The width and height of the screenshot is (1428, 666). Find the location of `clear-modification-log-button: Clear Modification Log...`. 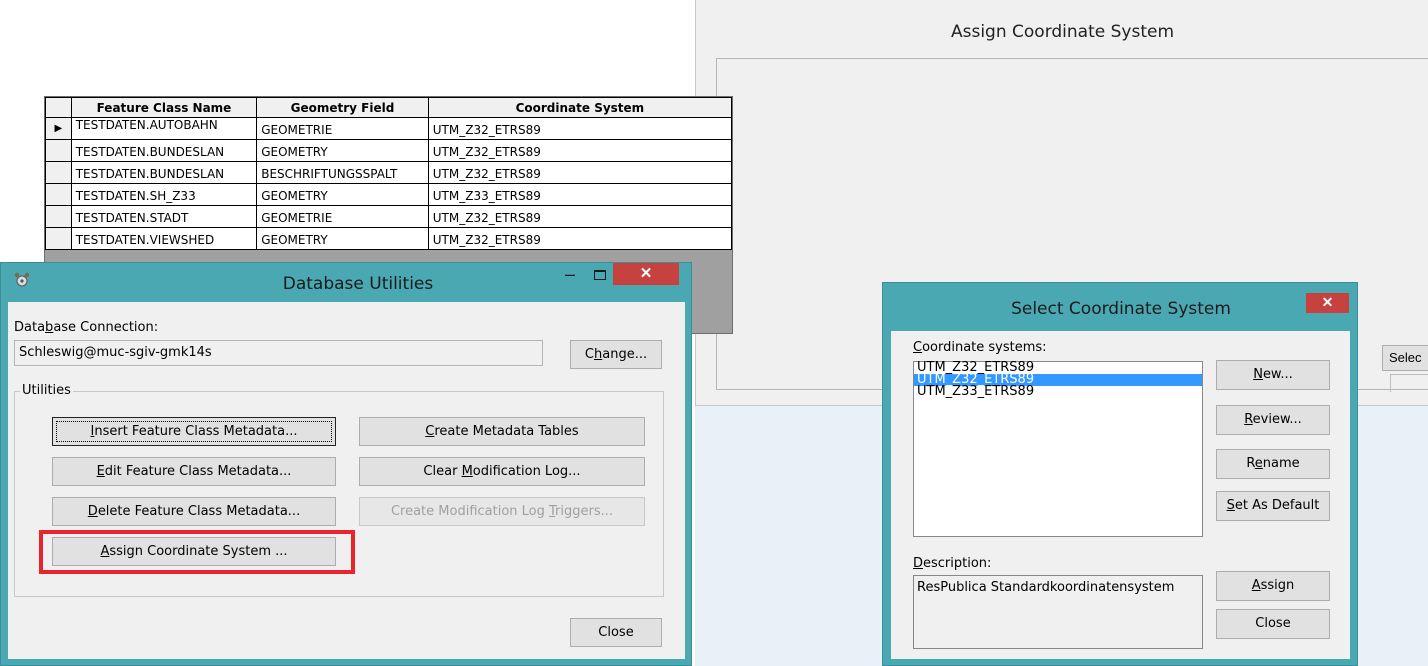

clear-modification-log-button: Clear Modification Log... is located at coordinates (502, 471).